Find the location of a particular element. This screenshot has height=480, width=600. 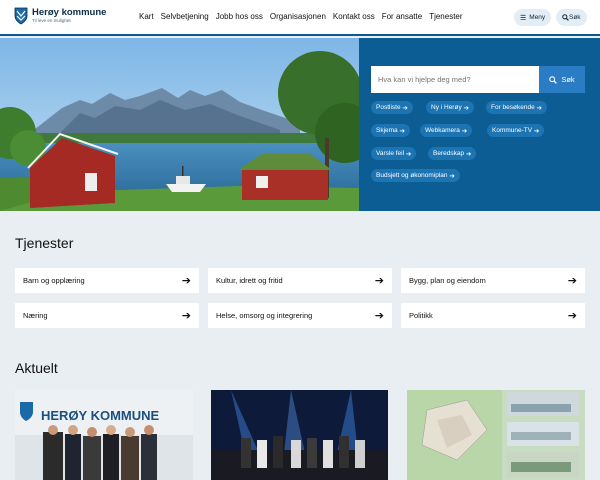

logo-title: Herøy kommune is located at coordinates (69, 12).